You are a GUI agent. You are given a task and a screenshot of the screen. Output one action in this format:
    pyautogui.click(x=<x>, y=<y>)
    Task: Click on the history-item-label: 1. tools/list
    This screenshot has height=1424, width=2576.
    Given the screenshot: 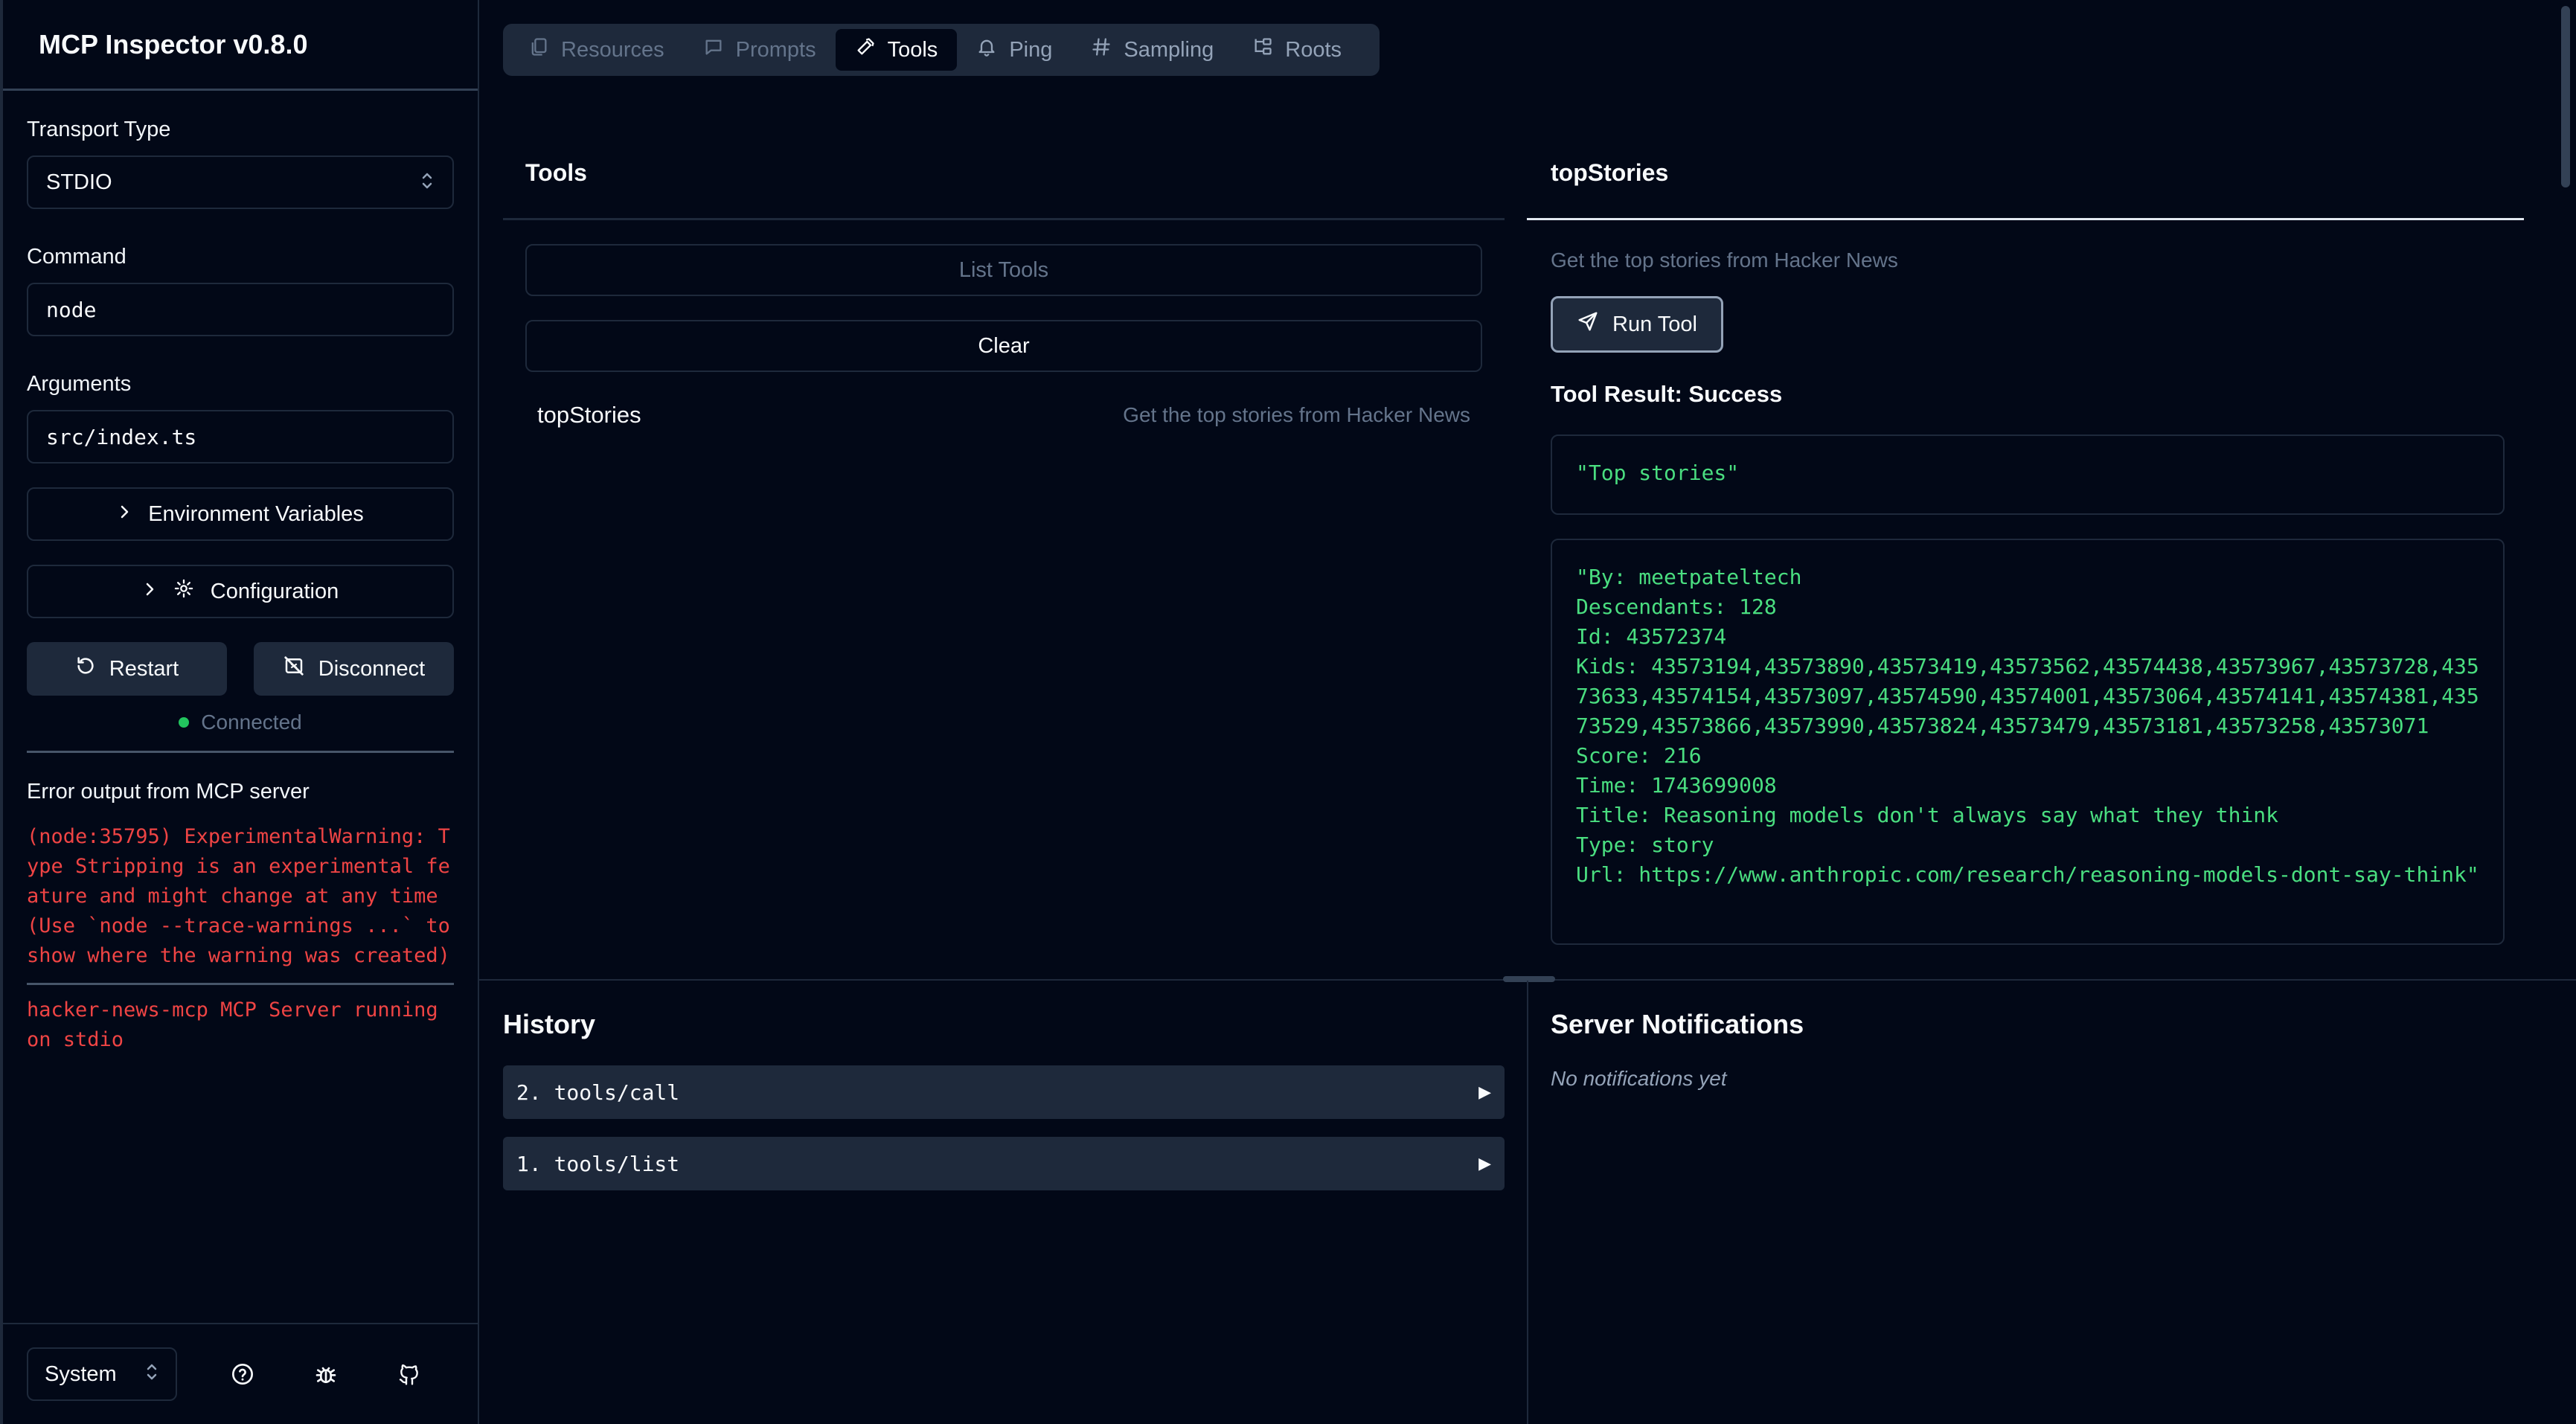 What is the action you would take?
    pyautogui.click(x=598, y=1163)
    